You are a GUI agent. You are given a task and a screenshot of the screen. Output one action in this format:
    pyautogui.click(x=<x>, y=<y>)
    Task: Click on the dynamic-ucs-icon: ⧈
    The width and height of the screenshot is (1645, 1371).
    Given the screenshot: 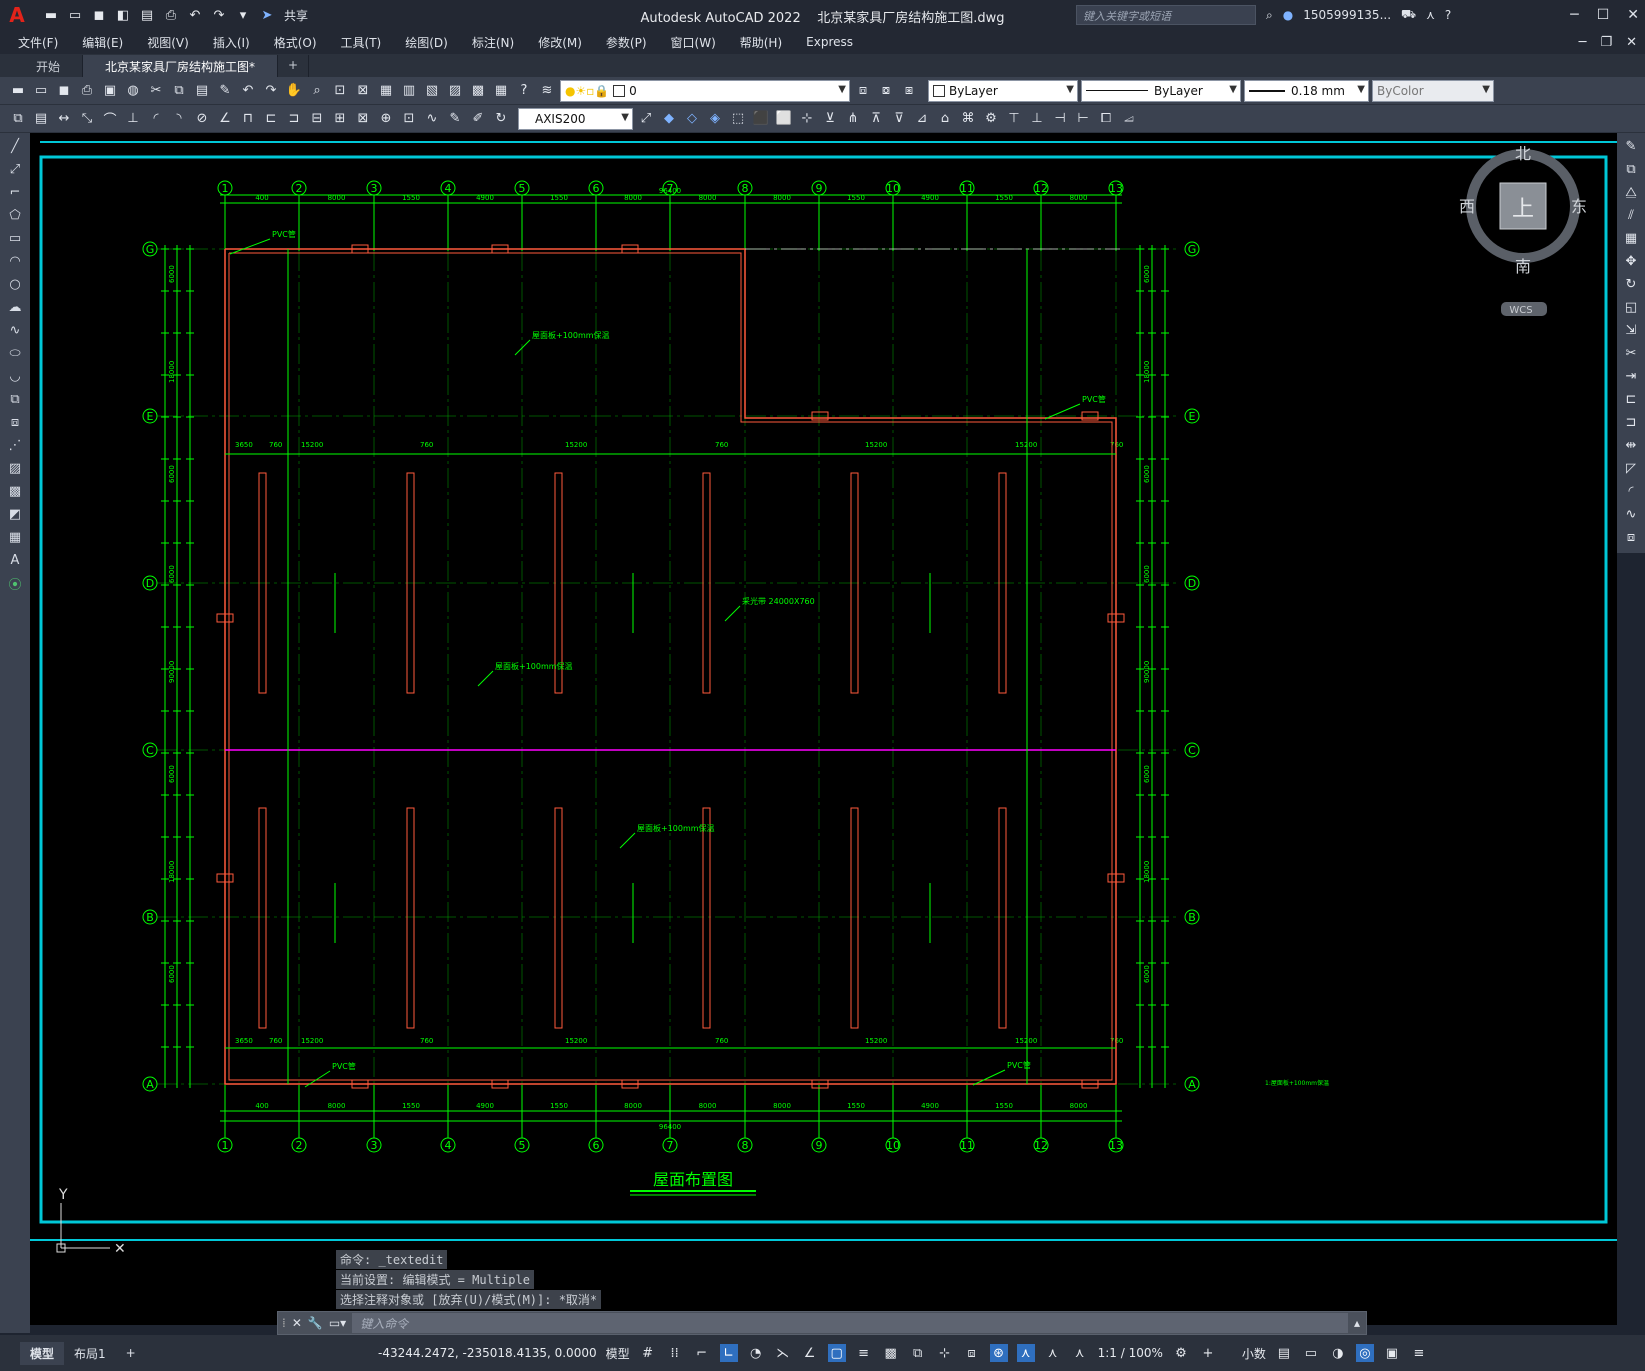 What is the action you would take?
    pyautogui.click(x=972, y=1353)
    